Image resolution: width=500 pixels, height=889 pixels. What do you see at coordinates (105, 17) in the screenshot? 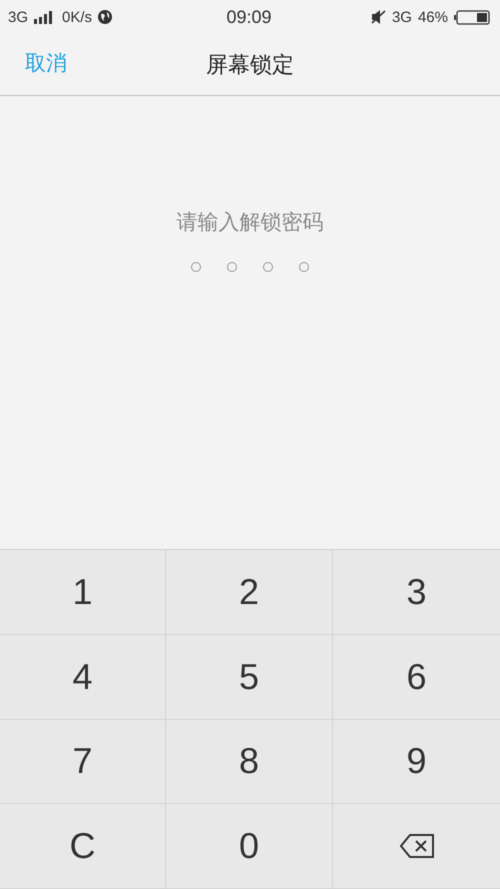
I see `globe-icon` at bounding box center [105, 17].